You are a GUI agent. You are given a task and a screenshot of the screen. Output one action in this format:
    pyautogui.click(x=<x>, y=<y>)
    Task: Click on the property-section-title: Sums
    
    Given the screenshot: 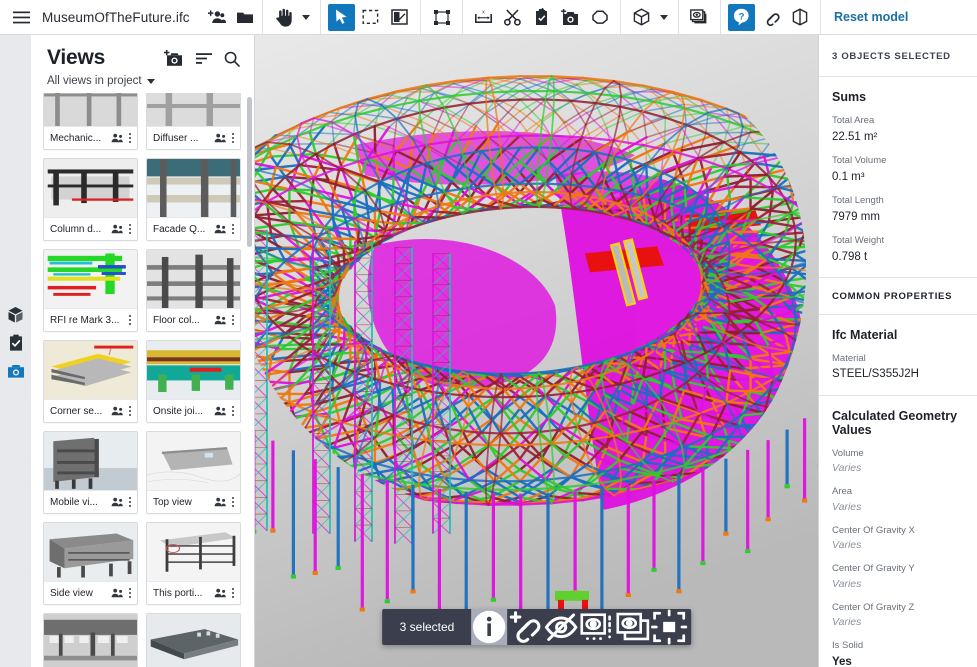 What is the action you would take?
    pyautogui.click(x=849, y=97)
    